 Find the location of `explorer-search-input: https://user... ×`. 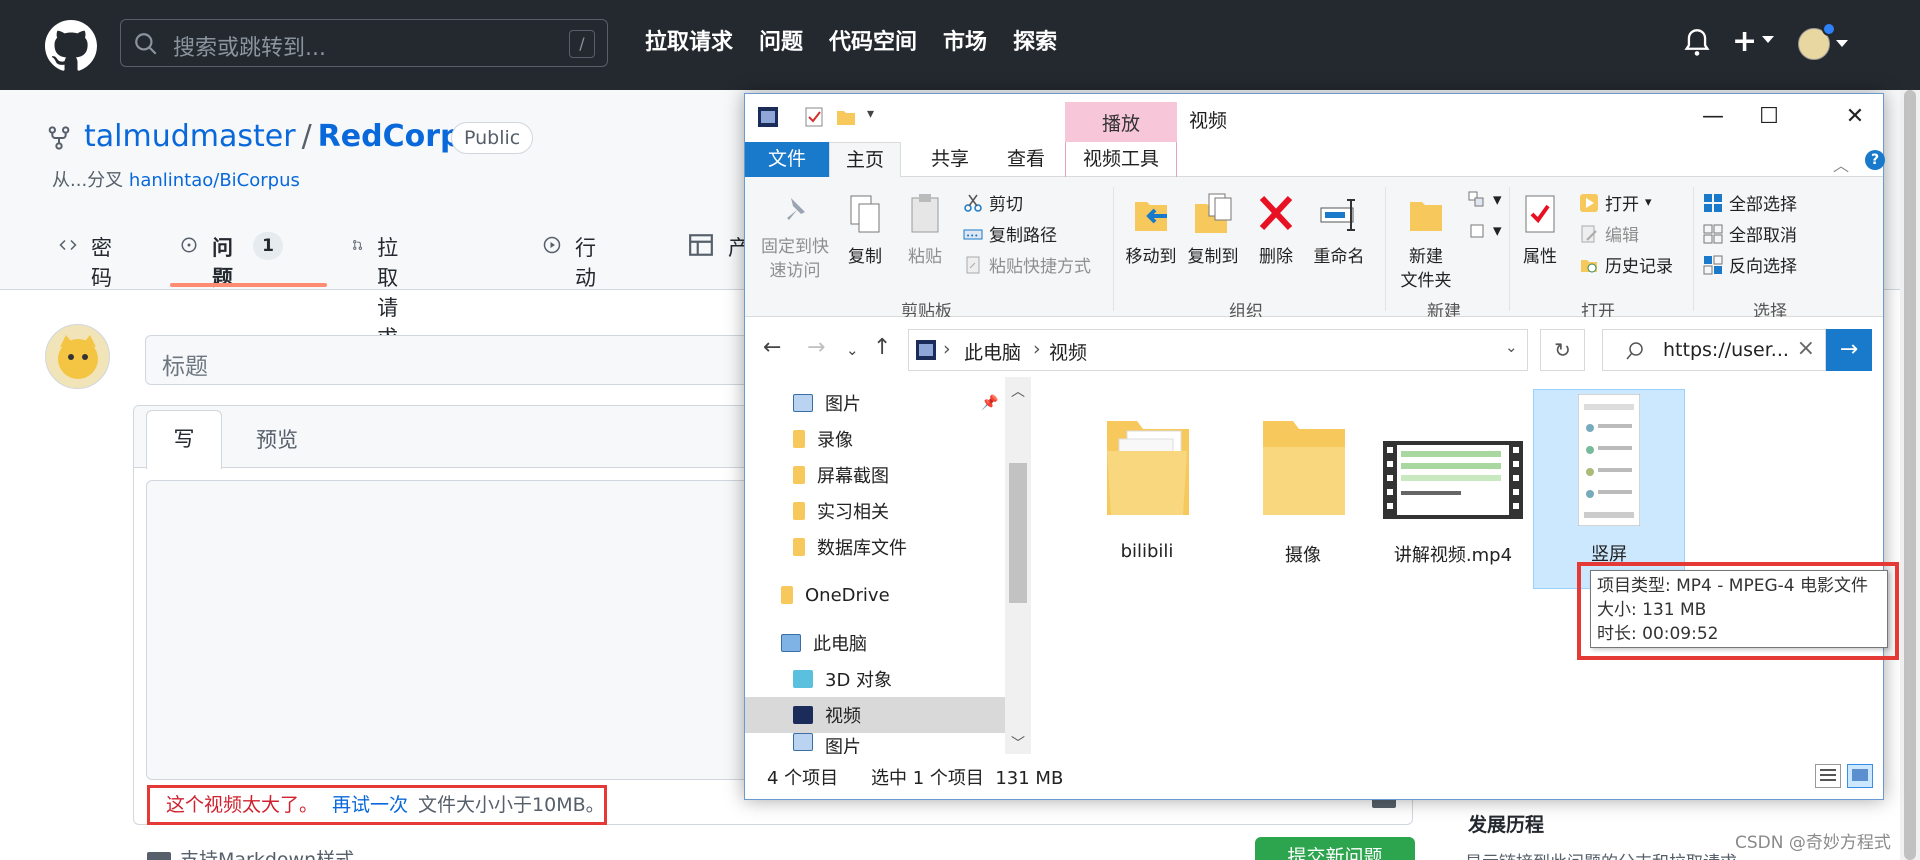

explorer-search-input: https://user... × is located at coordinates (1714, 350).